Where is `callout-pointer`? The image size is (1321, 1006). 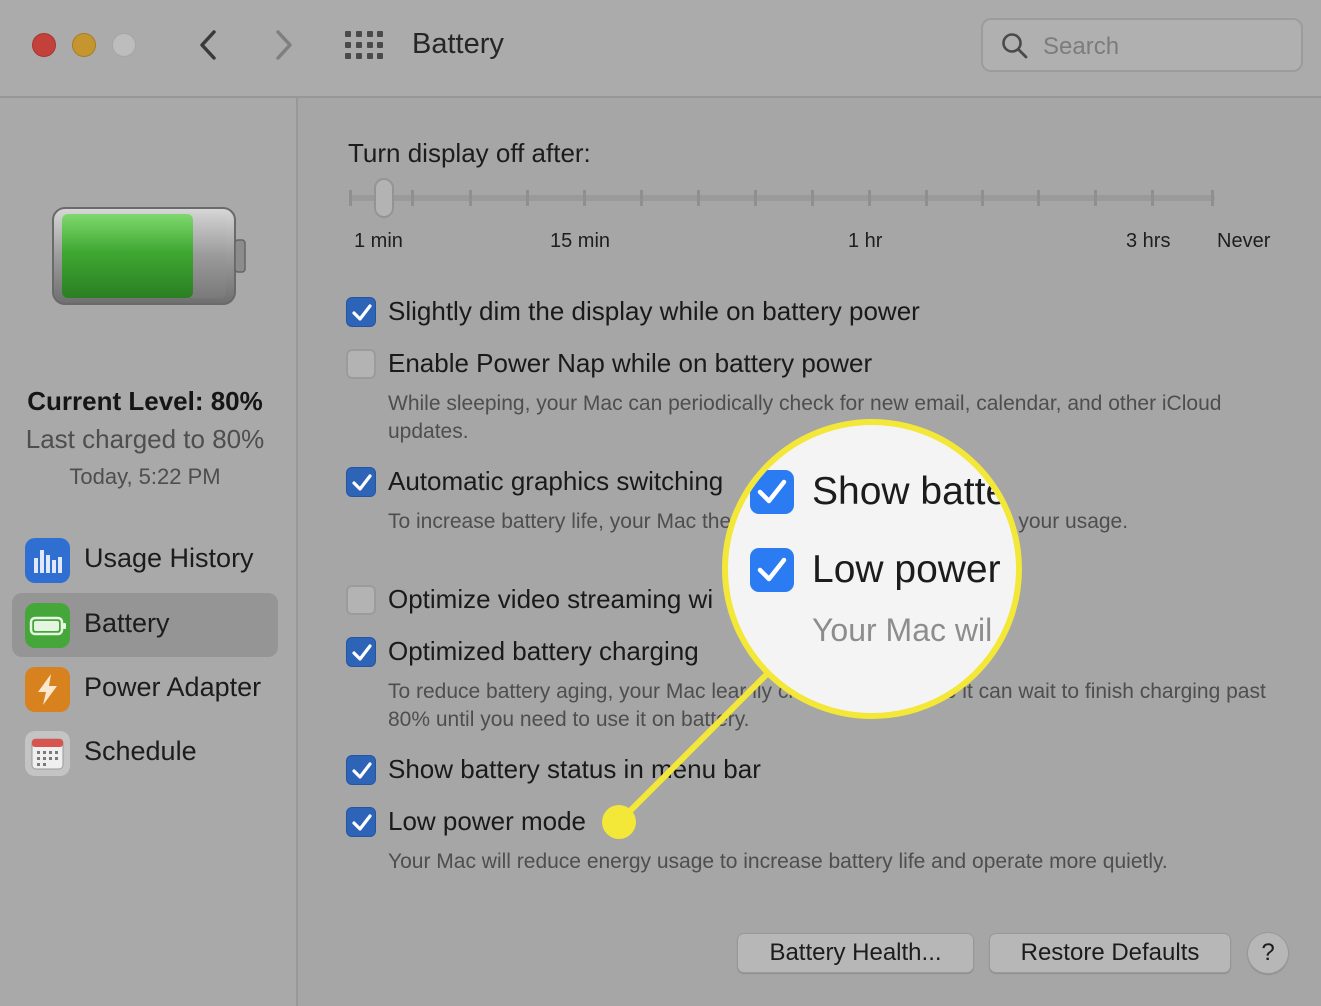 callout-pointer is located at coordinates (695, 745).